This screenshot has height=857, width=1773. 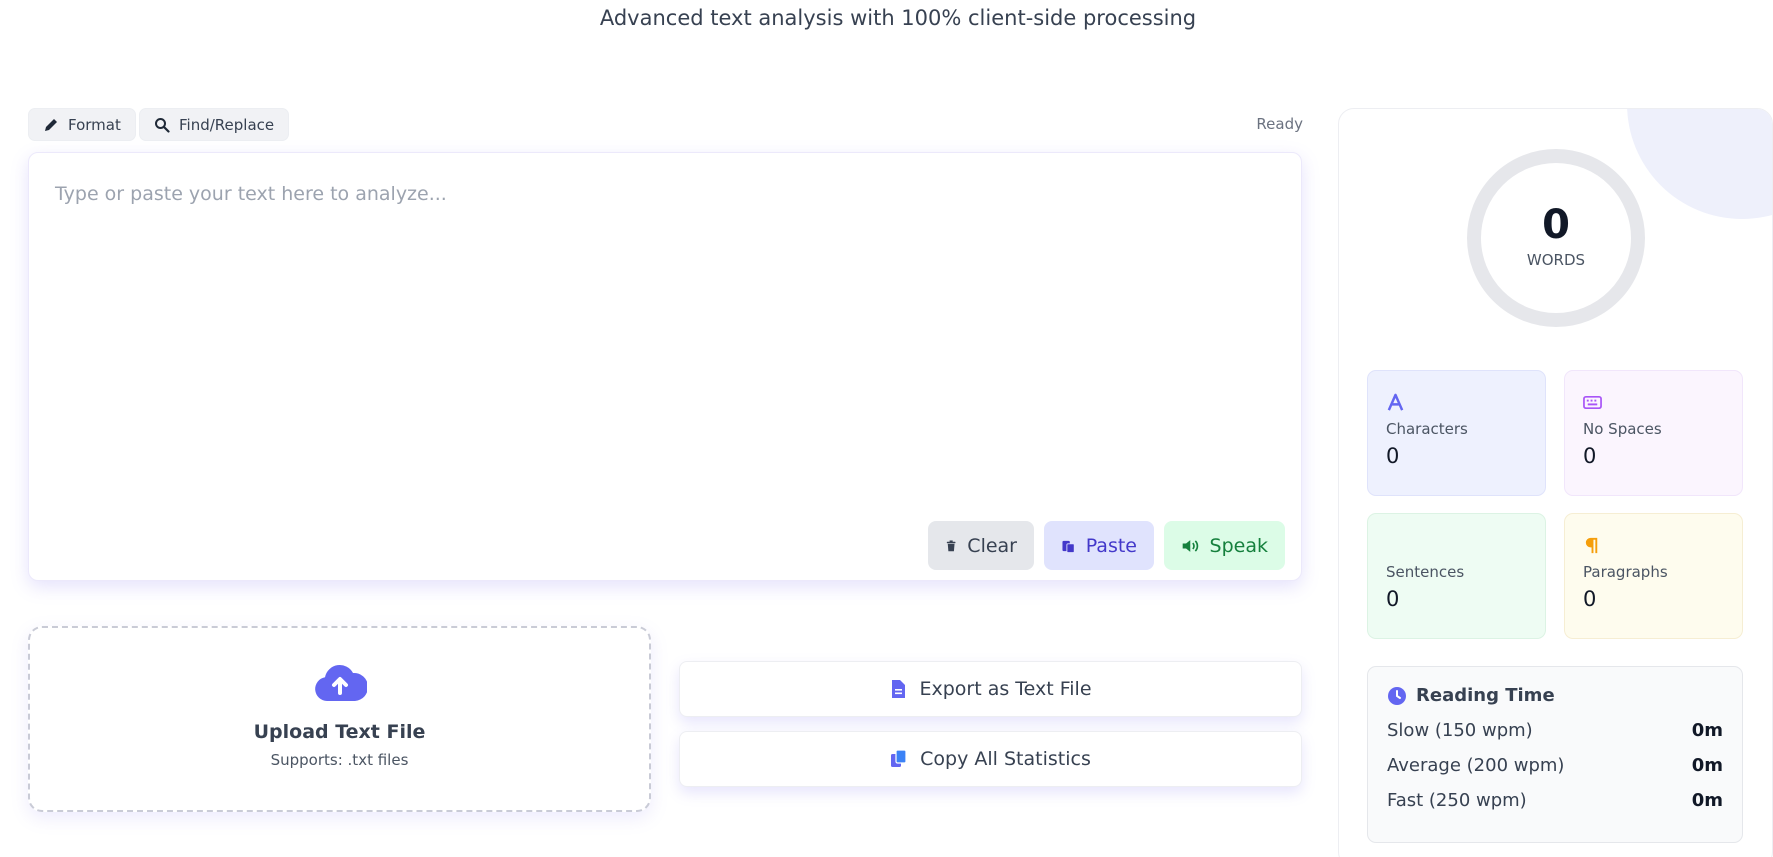 What do you see at coordinates (1476, 765) in the screenshot?
I see `reading-time-row-label: Average (200 wpm)` at bounding box center [1476, 765].